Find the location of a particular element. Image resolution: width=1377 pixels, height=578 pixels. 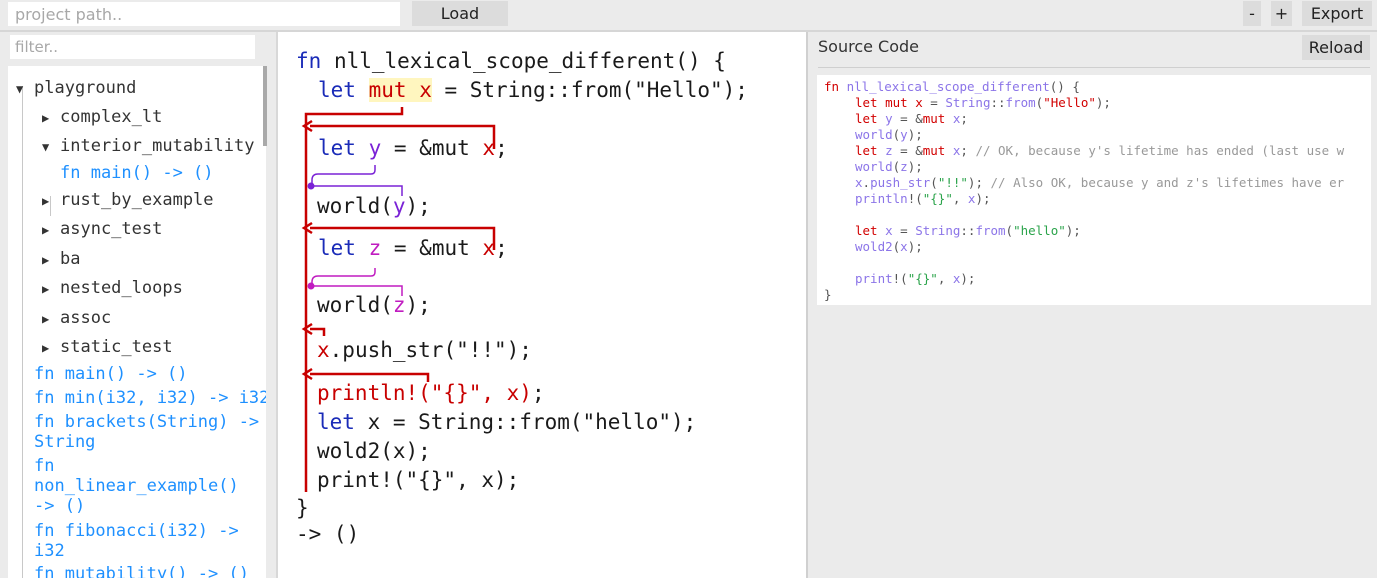

reload-button: Reload is located at coordinates (1336, 47).